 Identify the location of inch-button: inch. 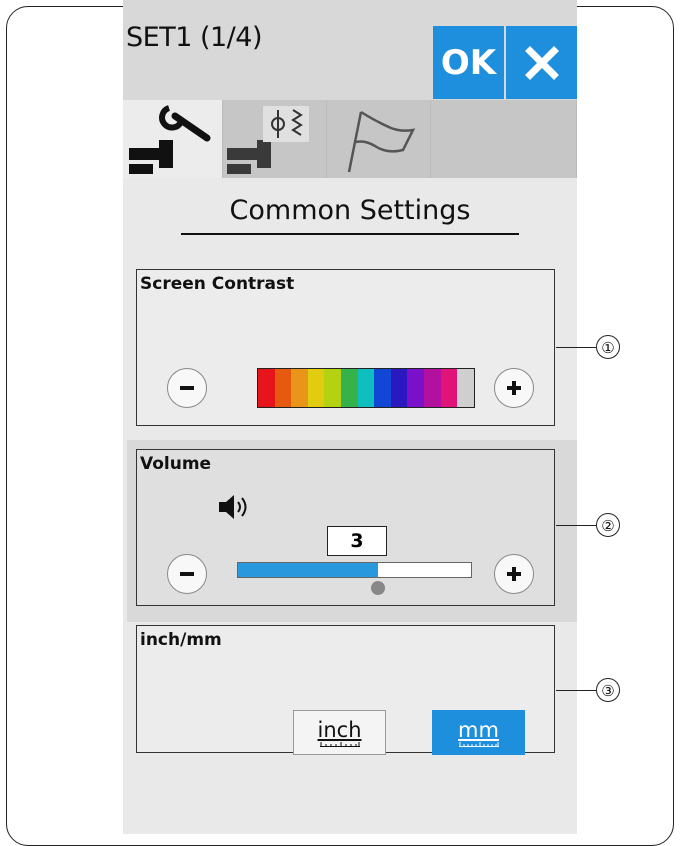
(339, 732).